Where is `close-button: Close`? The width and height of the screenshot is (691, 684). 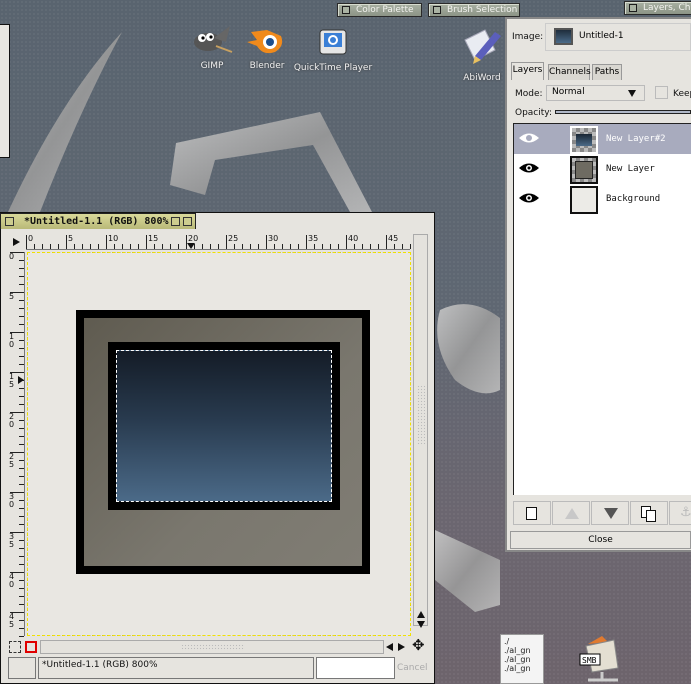
close-button: Close is located at coordinates (600, 540).